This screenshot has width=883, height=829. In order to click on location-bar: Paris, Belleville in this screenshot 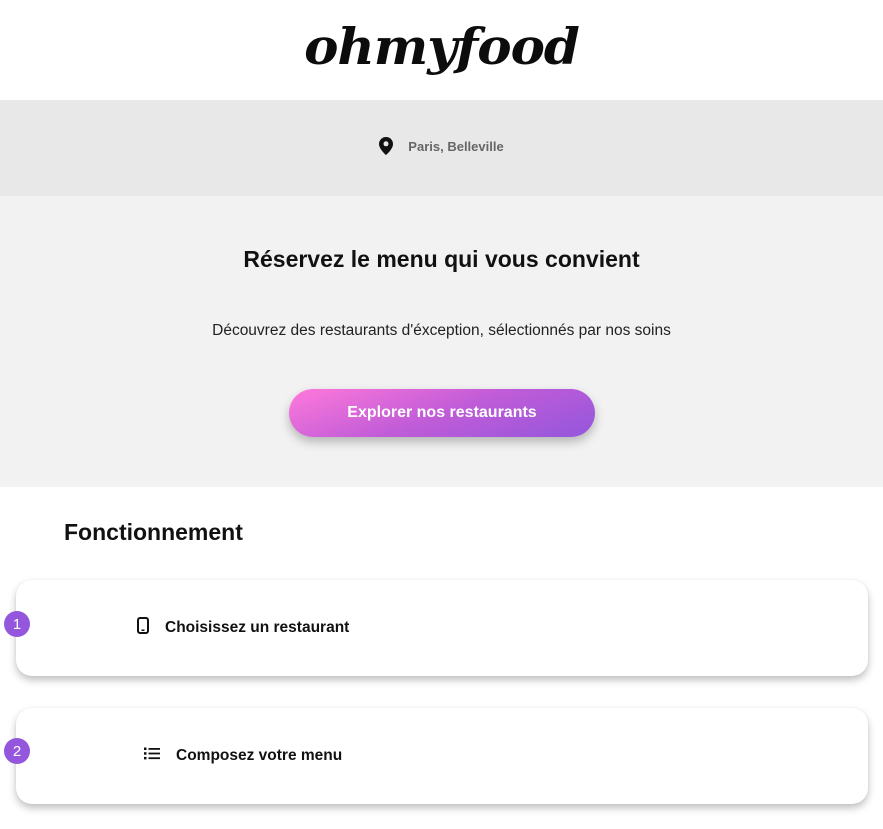, I will do `click(441, 148)`.